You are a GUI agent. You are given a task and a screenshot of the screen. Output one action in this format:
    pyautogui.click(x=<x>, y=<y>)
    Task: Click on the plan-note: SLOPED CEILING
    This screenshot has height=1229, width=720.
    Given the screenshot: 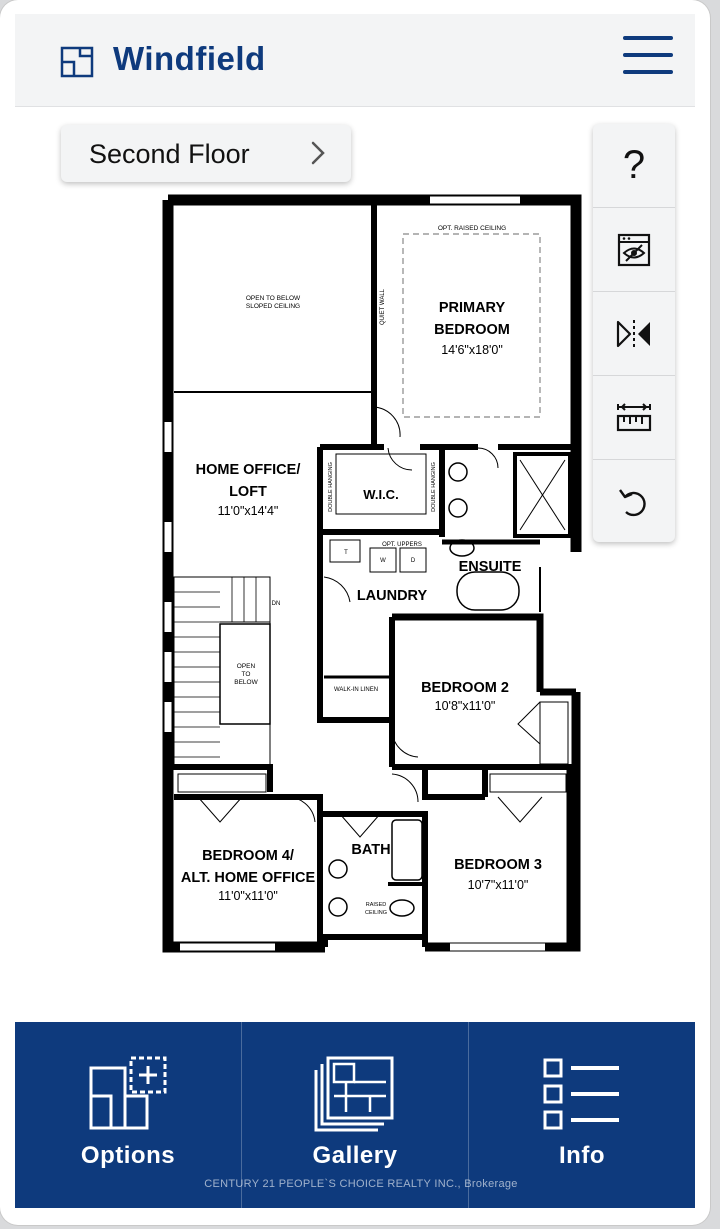 What is the action you would take?
    pyautogui.click(x=273, y=306)
    